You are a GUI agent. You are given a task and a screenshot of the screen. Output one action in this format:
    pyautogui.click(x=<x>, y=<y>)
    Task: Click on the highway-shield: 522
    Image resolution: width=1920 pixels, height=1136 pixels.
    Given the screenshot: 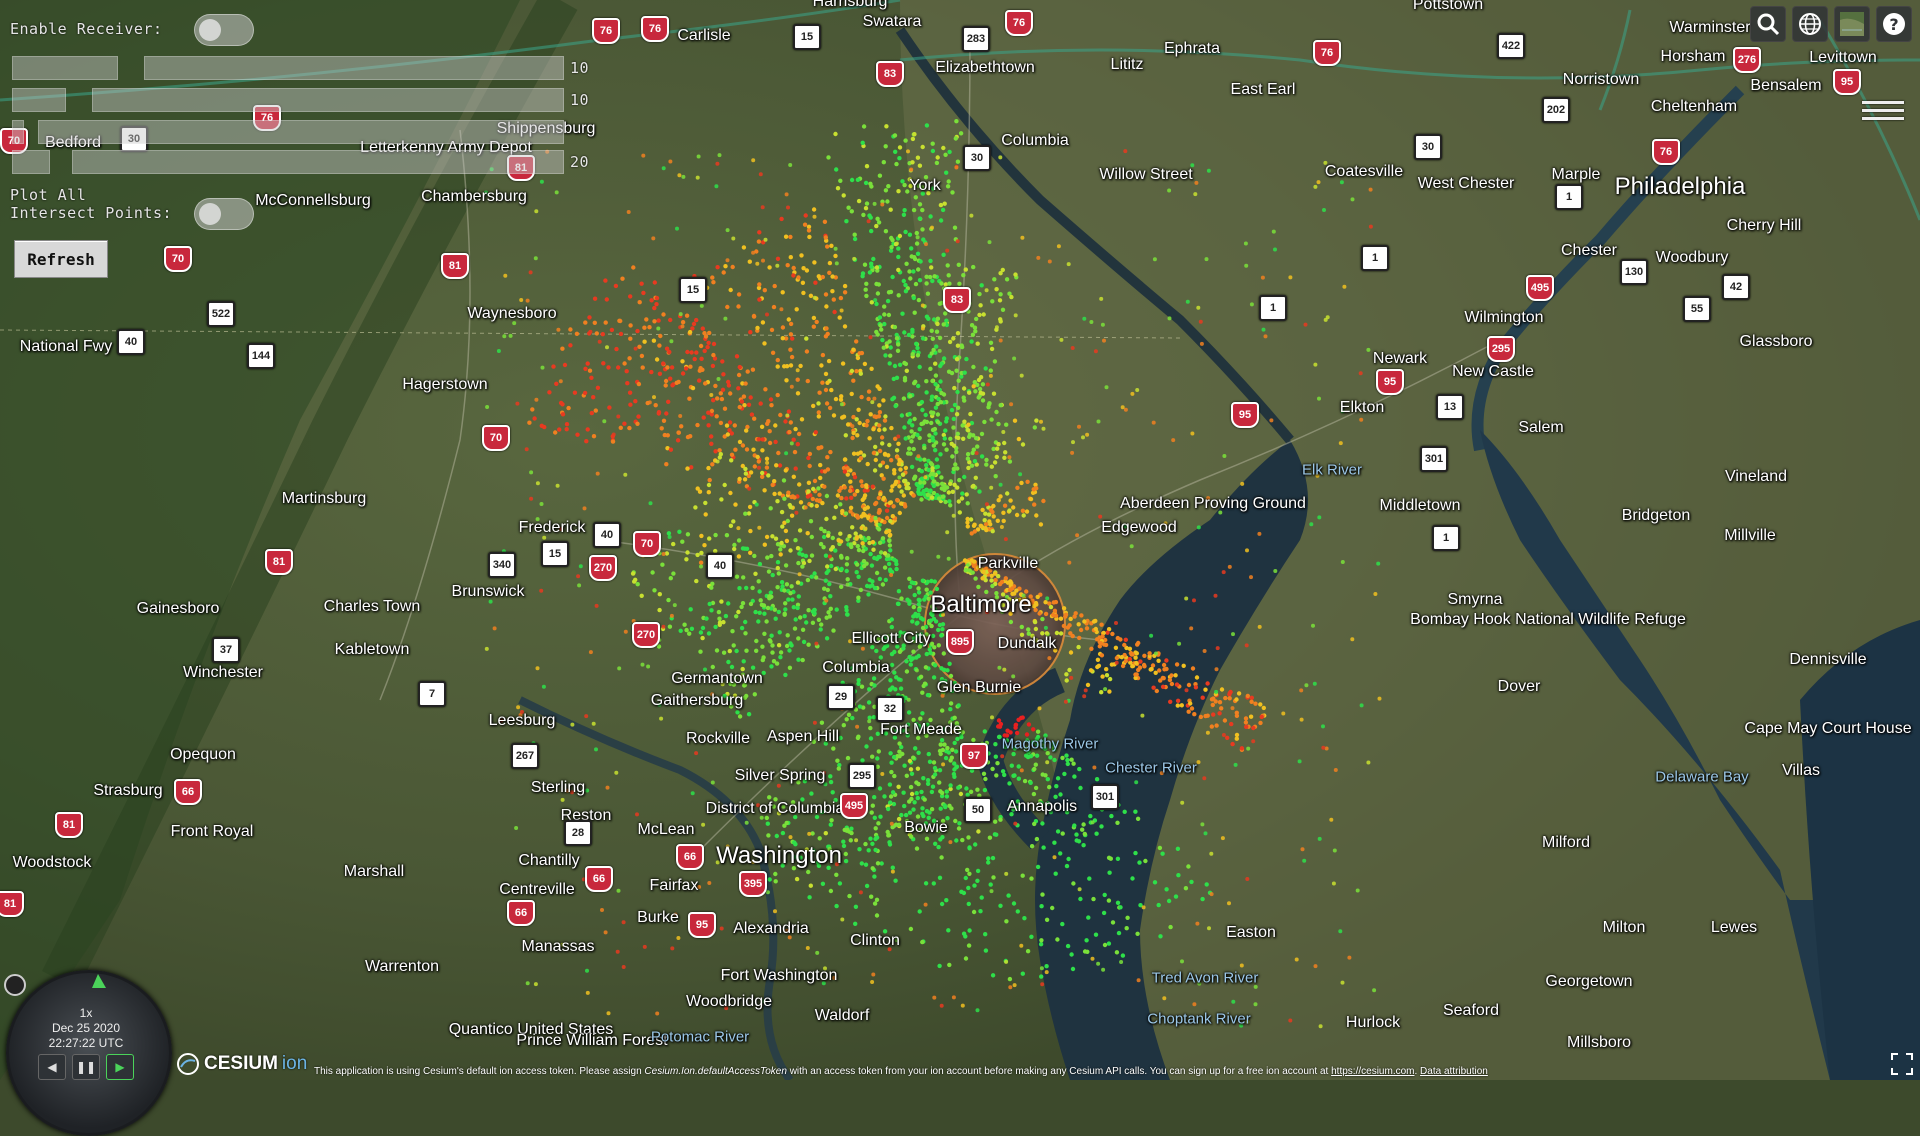 What is the action you would take?
    pyautogui.click(x=221, y=314)
    